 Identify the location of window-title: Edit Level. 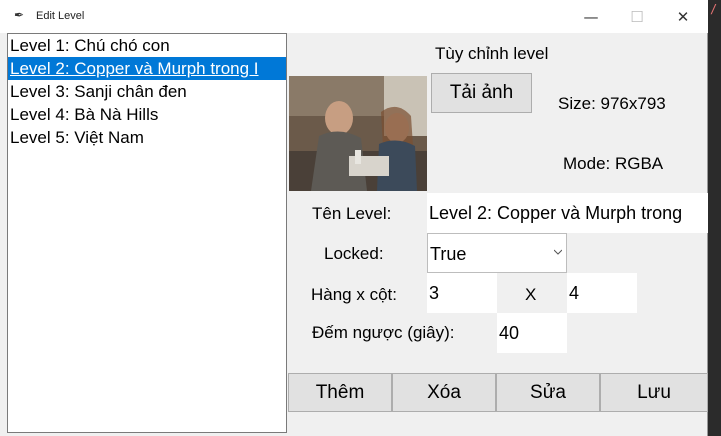
(60, 16).